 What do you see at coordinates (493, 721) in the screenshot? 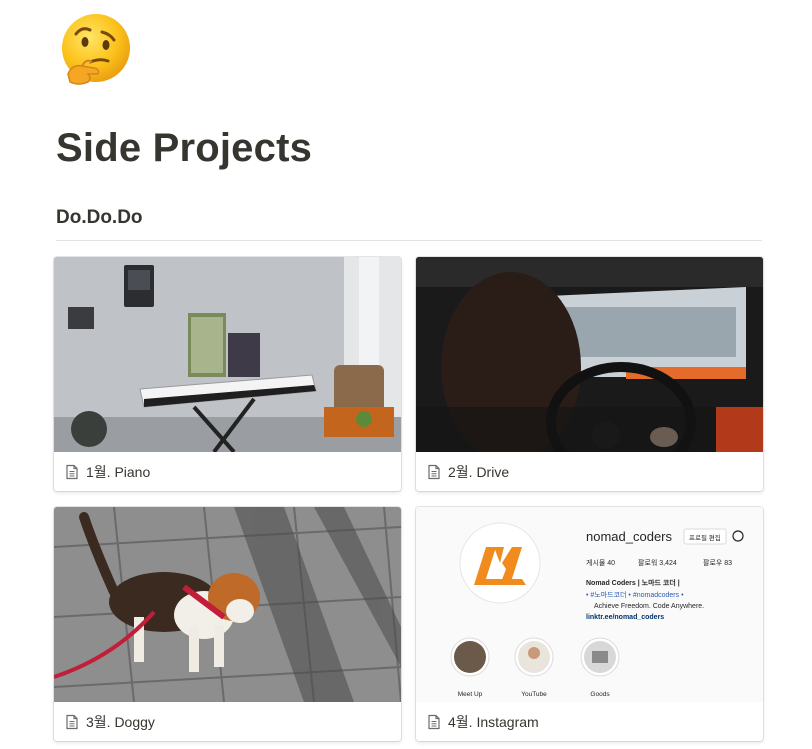
I see `card-title: 4월. Instagram` at bounding box center [493, 721].